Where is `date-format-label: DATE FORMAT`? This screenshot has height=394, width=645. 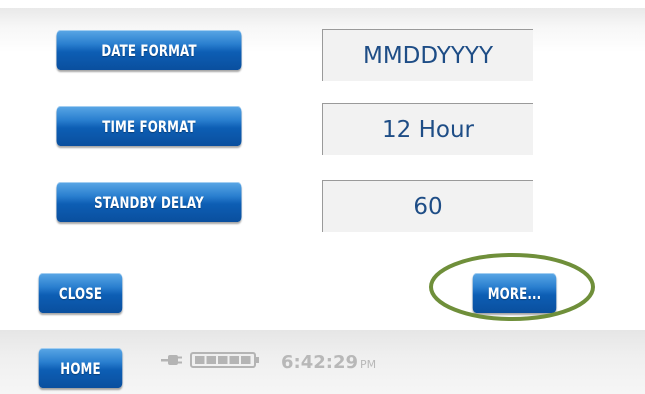 date-format-label: DATE FORMAT is located at coordinates (149, 50).